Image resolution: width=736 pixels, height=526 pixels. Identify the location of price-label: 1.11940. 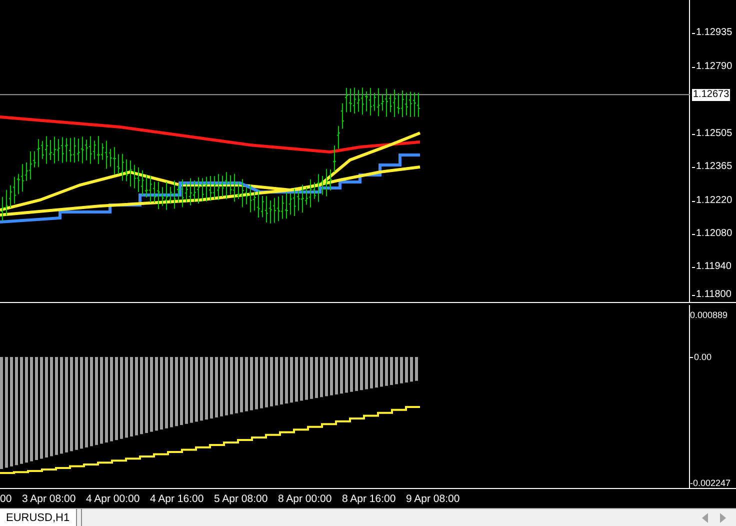
(712, 267).